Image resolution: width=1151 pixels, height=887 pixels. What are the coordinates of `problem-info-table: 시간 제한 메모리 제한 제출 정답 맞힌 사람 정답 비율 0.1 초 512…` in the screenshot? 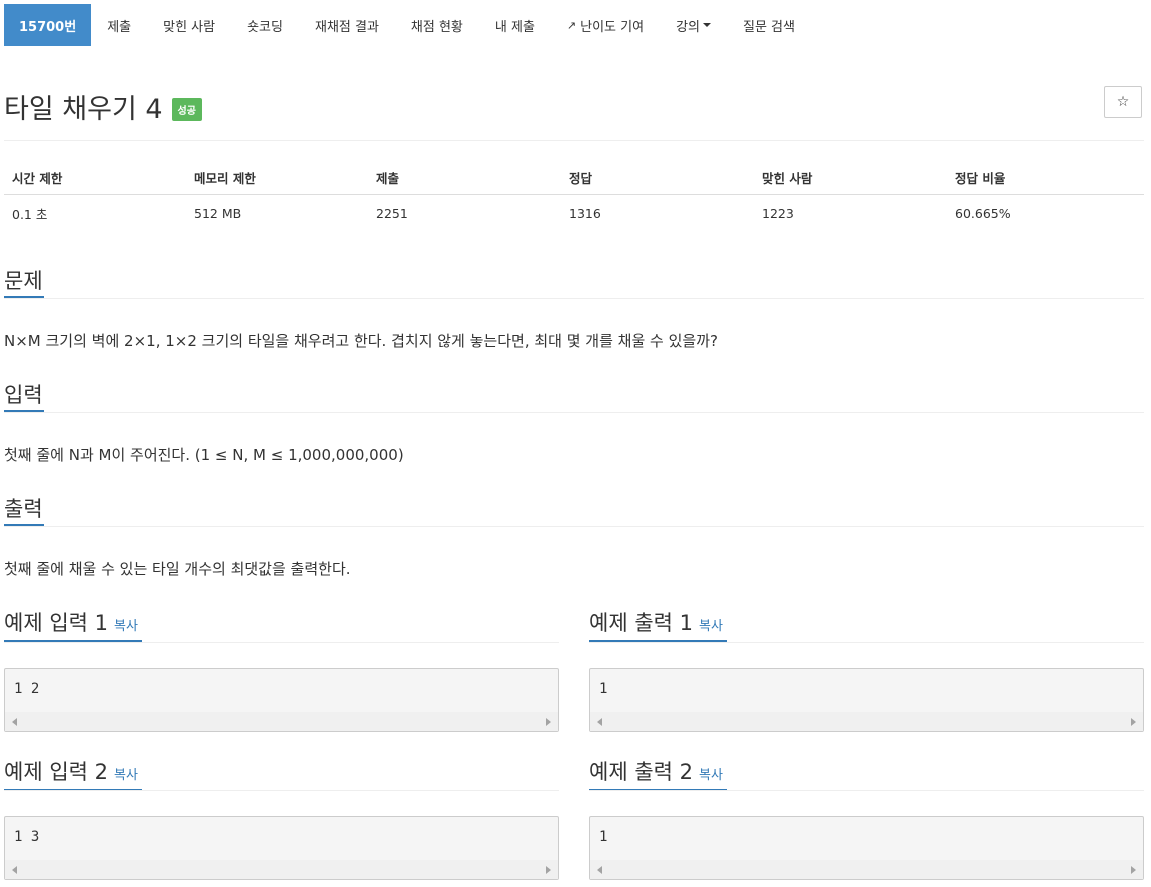 It's located at (574, 195).